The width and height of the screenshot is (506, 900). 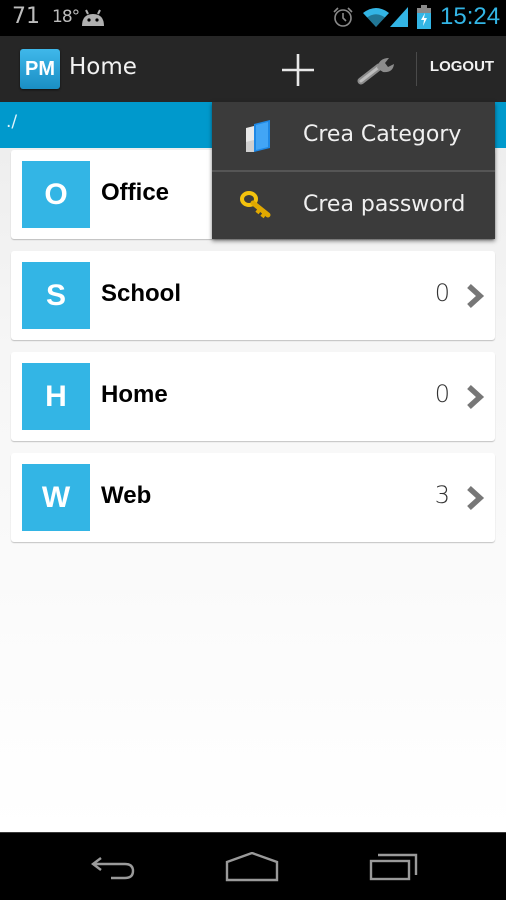 What do you see at coordinates (253, 497) in the screenshot?
I see `category-item-web: W Web 3` at bounding box center [253, 497].